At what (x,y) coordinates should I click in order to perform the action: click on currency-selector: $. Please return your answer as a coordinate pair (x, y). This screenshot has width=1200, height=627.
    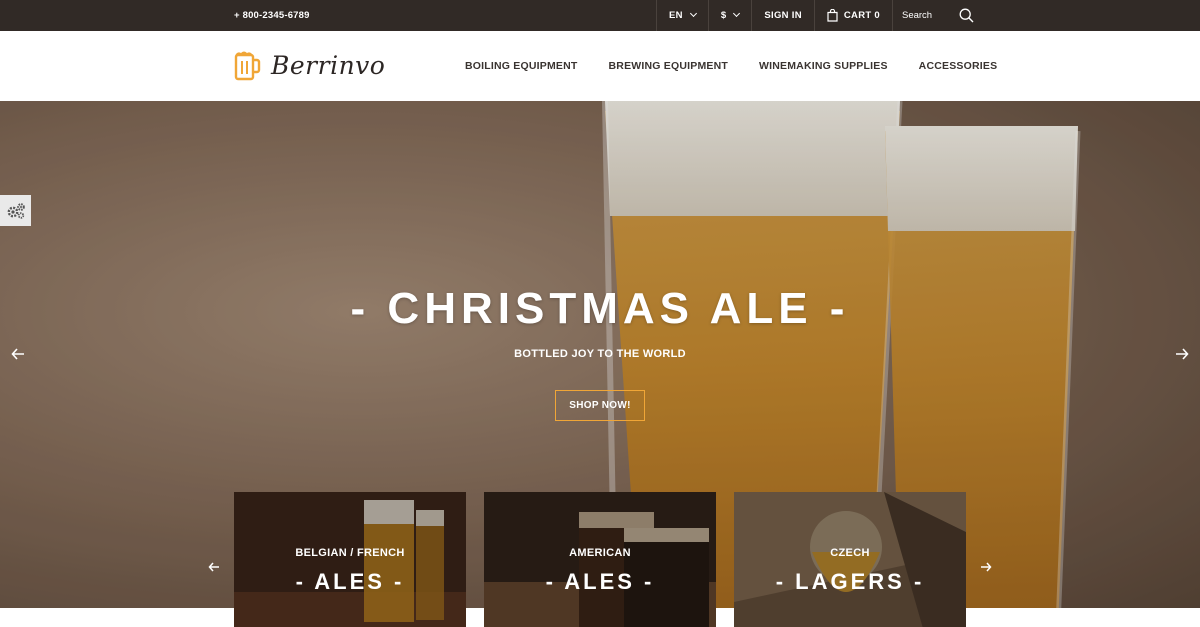
    Looking at the image, I should click on (729, 15).